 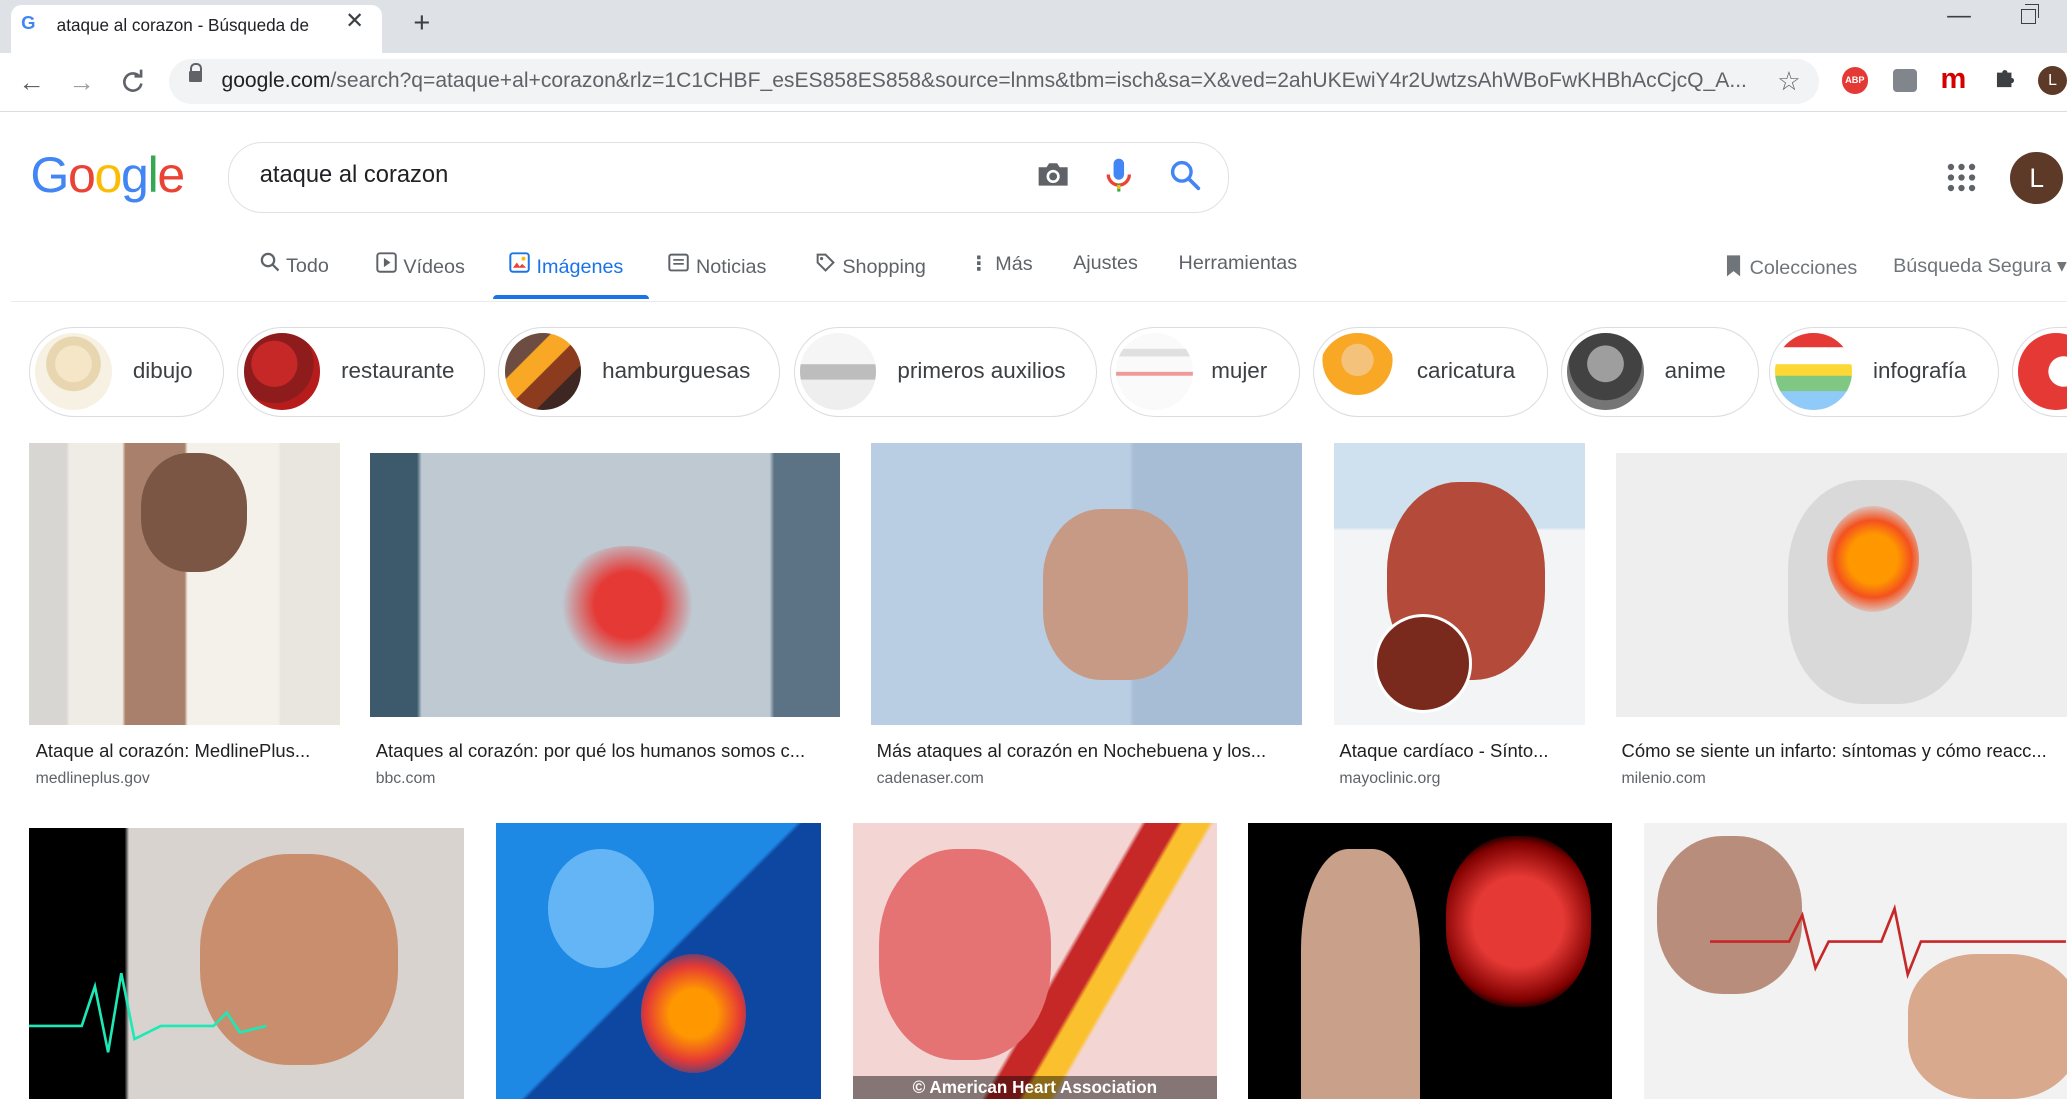 What do you see at coordinates (580, 266) in the screenshot?
I see `tab-label: Imágenes` at bounding box center [580, 266].